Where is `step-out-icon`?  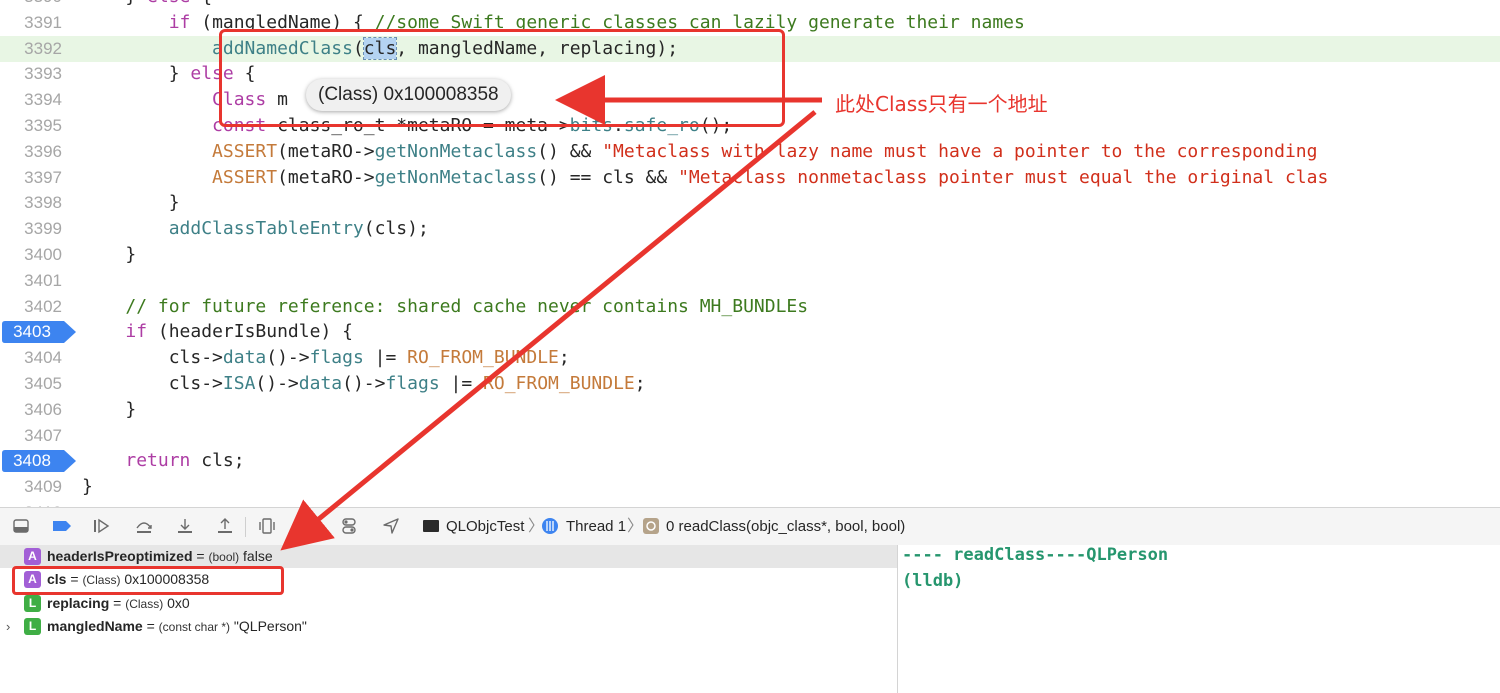 step-out-icon is located at coordinates (225, 526).